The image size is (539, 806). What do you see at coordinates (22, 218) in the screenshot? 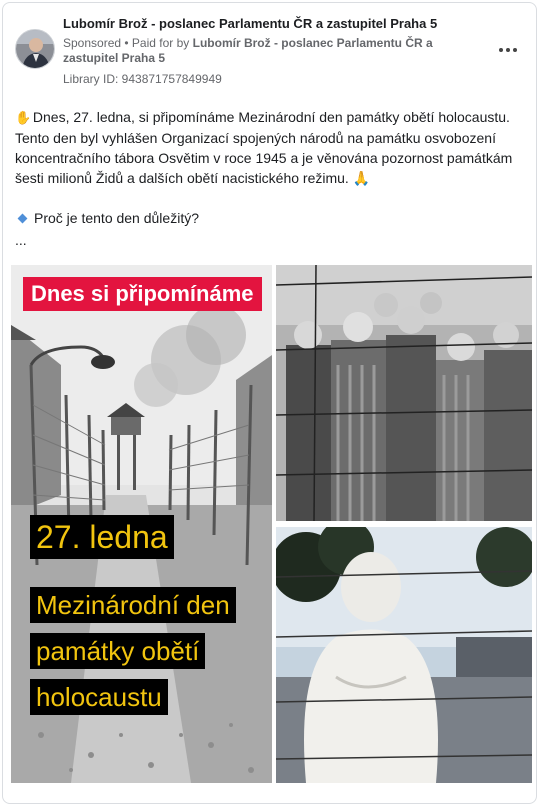
I see `blue-diamond-icon` at bounding box center [22, 218].